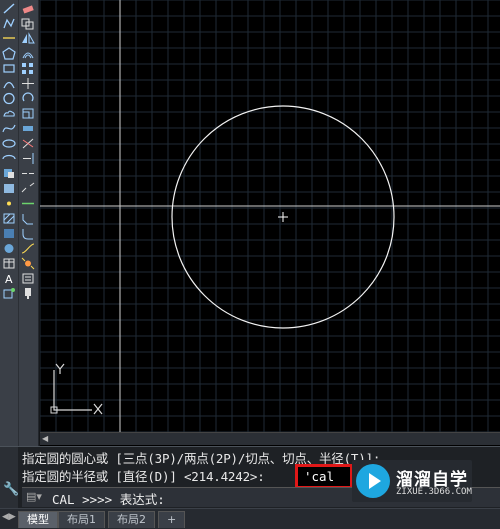 The width and height of the screenshot is (500, 529). Describe the element at coordinates (28, 83) in the screenshot. I see `move-tool-icon` at that location.